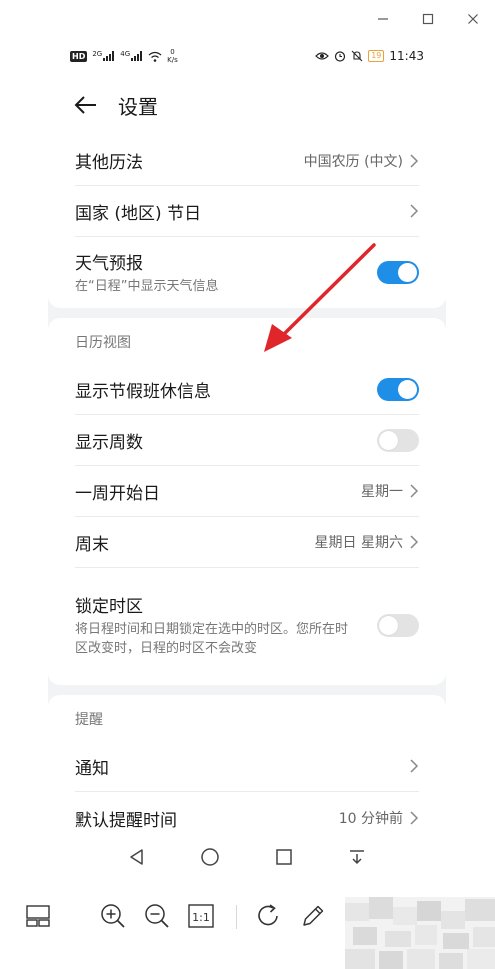  What do you see at coordinates (212, 639) in the screenshot?
I see `row-subtitle: 将日程时间和日期锁定在选中的时区。您所在时区改变时，日程的时区不会改变` at bounding box center [212, 639].